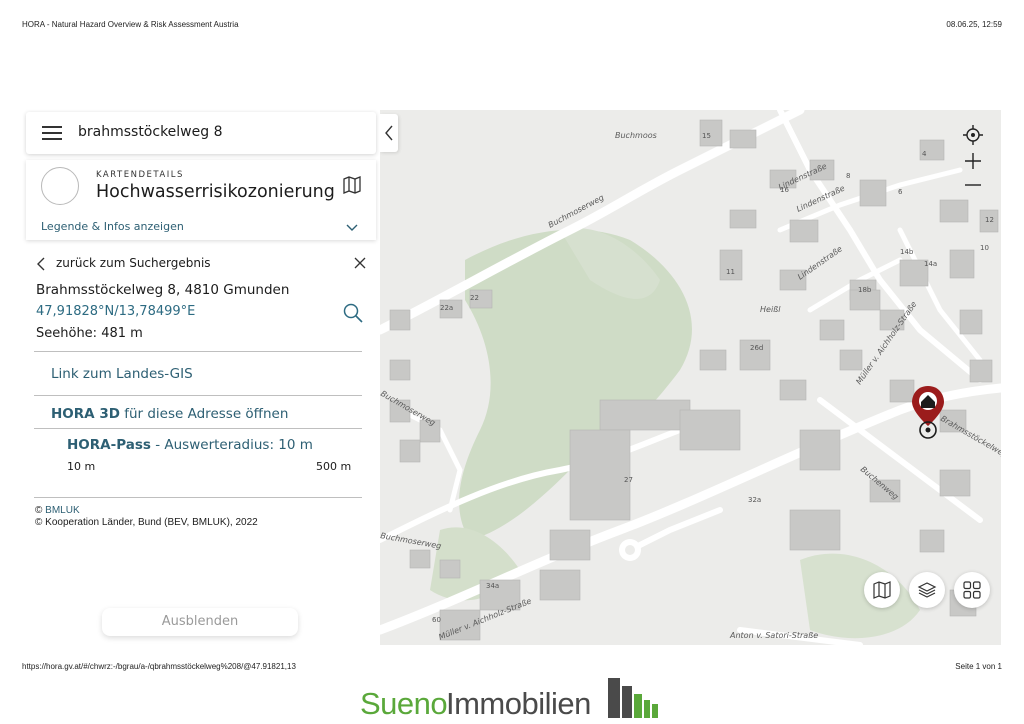  What do you see at coordinates (865, 290) in the screenshot?
I see `house-number: 18b` at bounding box center [865, 290].